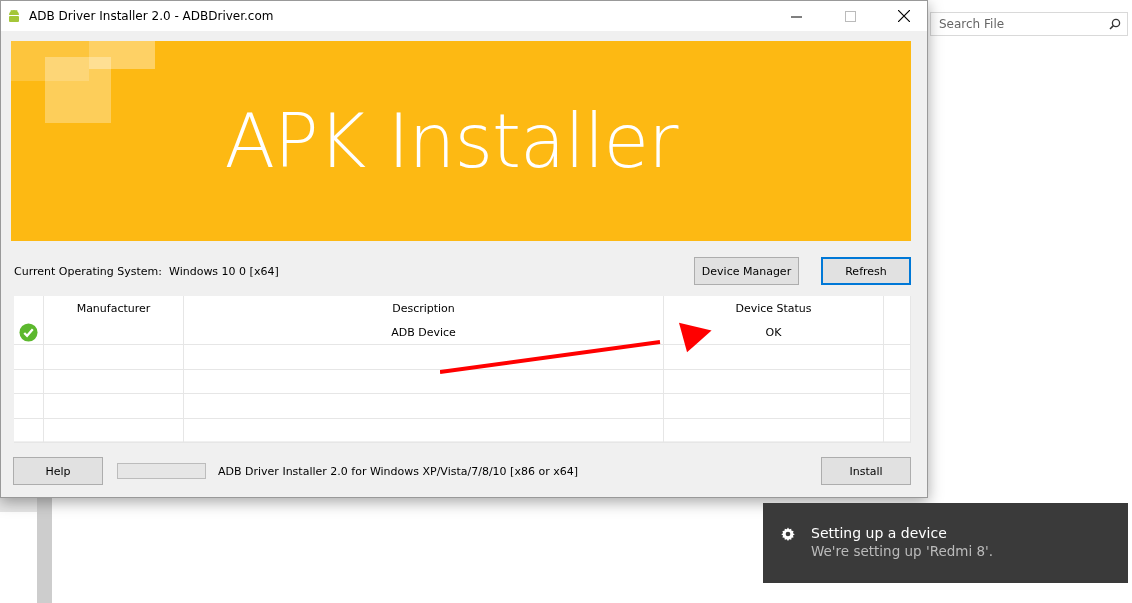 Image resolution: width=1132 pixels, height=603 pixels. I want to click on toast-message: We're setting up 'Redmi 8'., so click(902, 551).